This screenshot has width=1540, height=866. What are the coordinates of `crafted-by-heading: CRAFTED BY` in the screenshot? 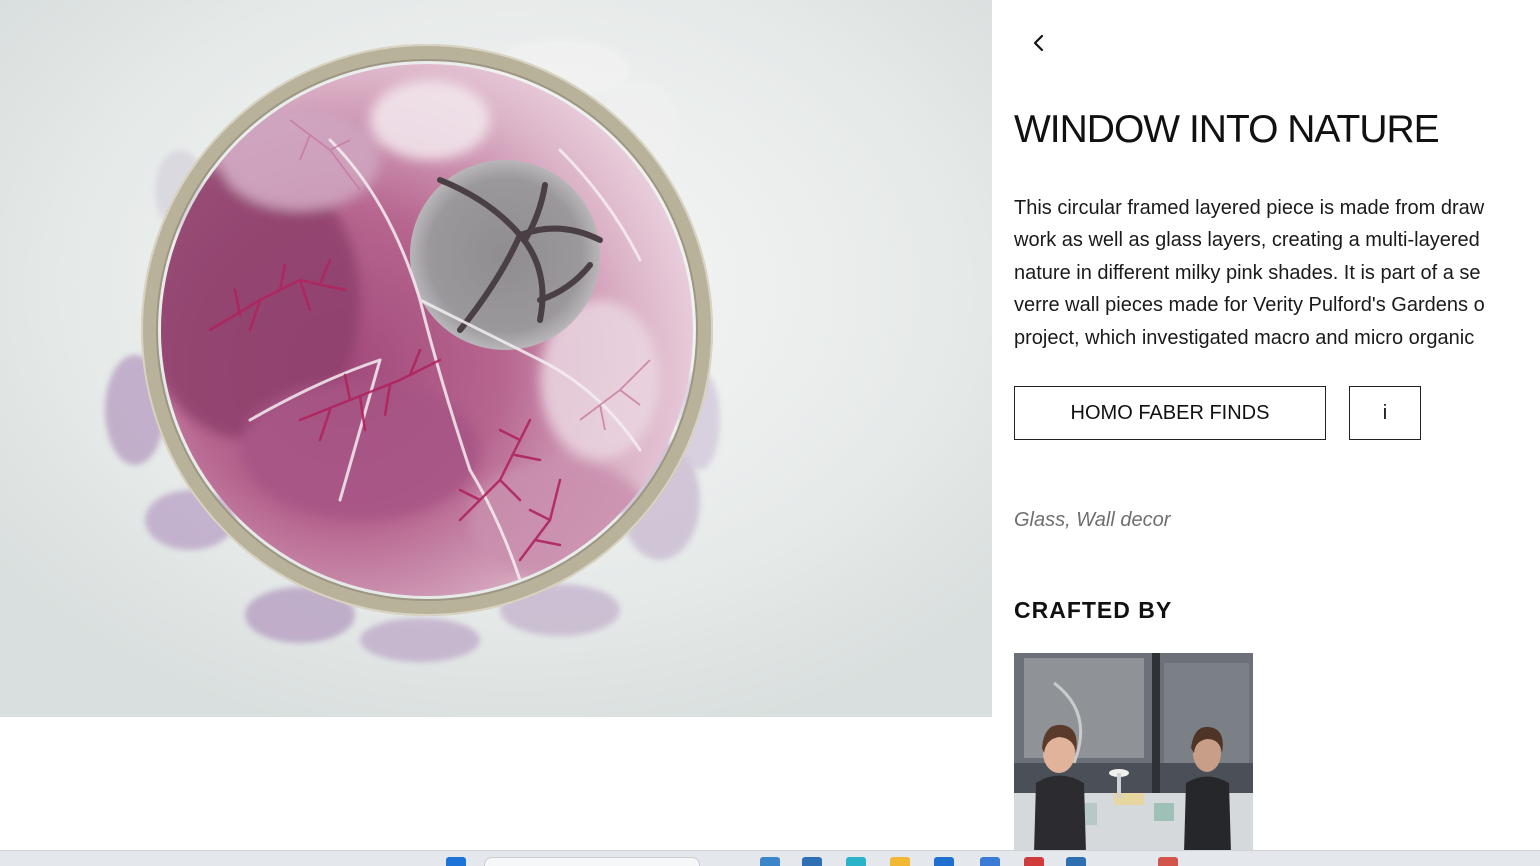 It's located at (1093, 610).